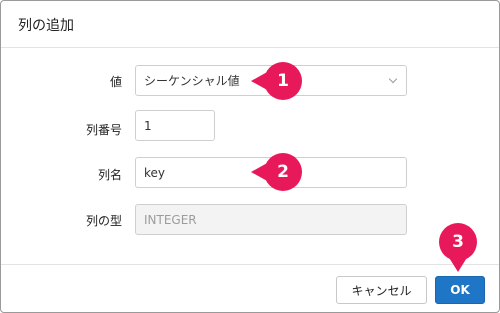 This screenshot has height=313, width=500. What do you see at coordinates (175, 125) in the screenshot?
I see `column-index-input: 1` at bounding box center [175, 125].